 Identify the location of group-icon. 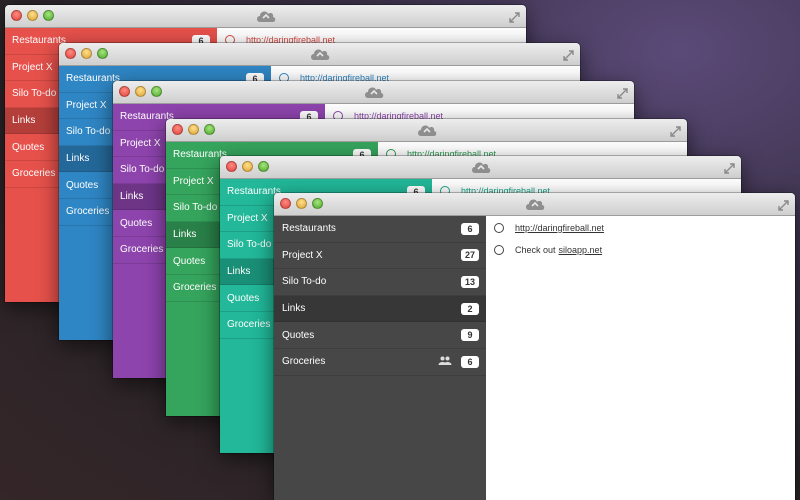
(445, 362).